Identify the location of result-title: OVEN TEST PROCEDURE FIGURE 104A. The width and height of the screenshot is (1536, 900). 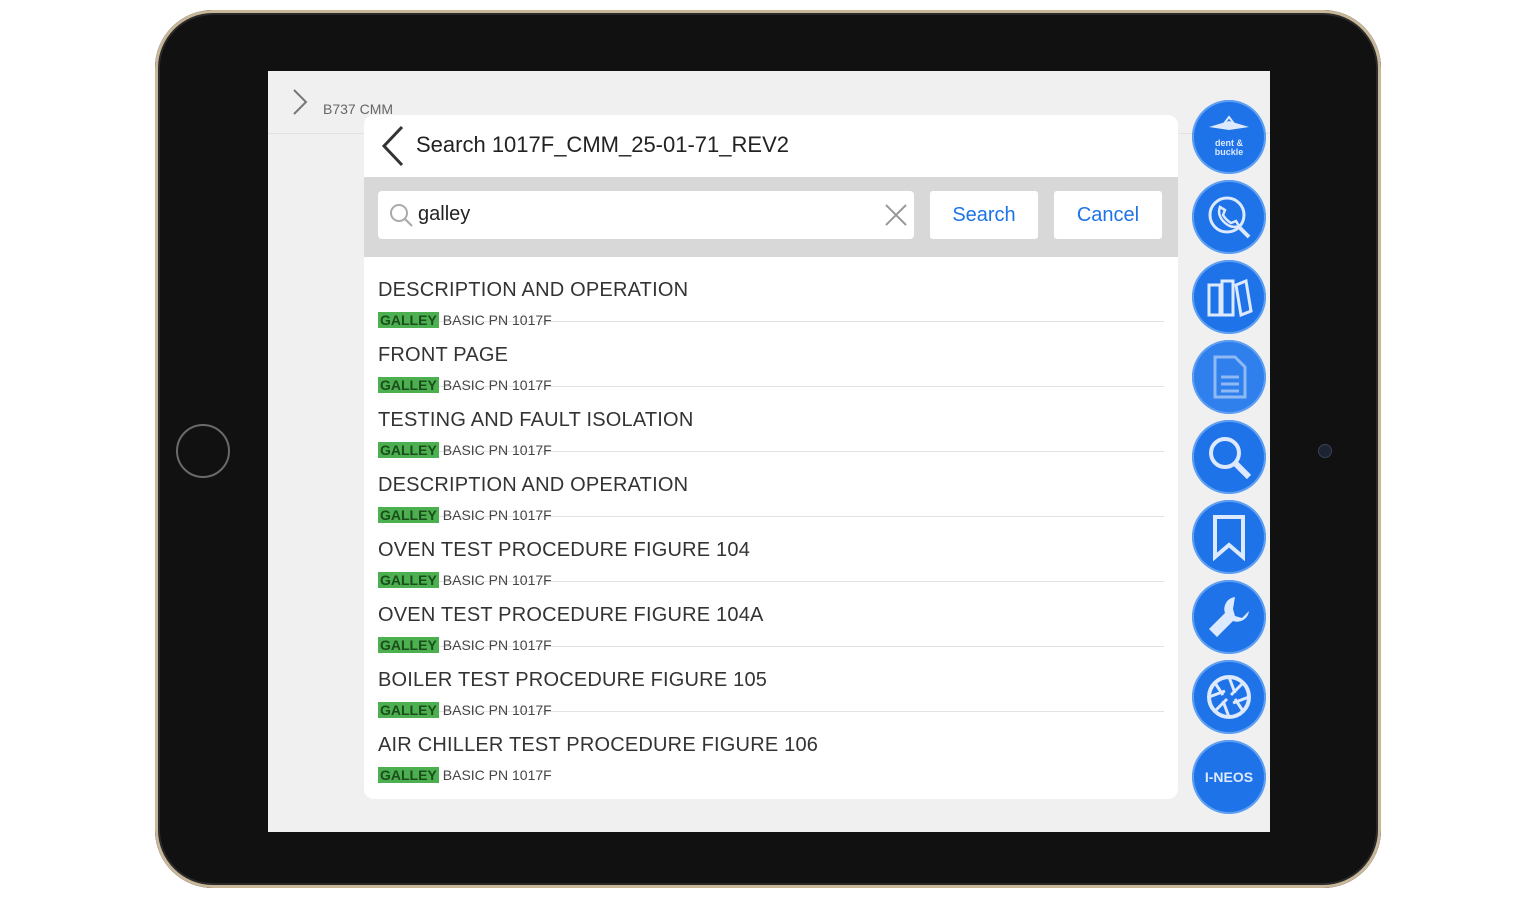
(571, 615).